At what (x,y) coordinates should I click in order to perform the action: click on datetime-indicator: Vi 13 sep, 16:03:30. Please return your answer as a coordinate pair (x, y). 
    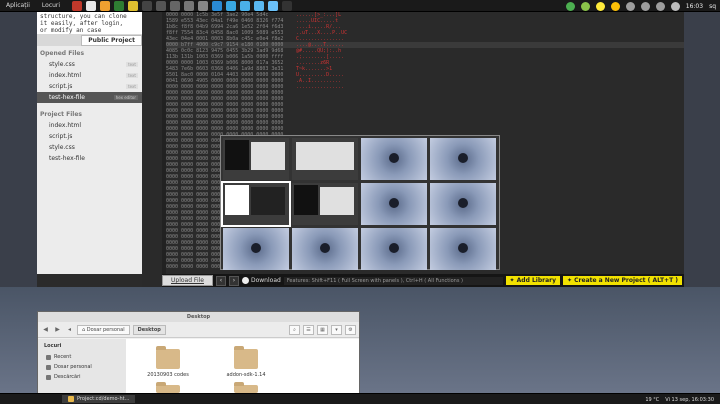
    Looking at the image, I should click on (689, 400).